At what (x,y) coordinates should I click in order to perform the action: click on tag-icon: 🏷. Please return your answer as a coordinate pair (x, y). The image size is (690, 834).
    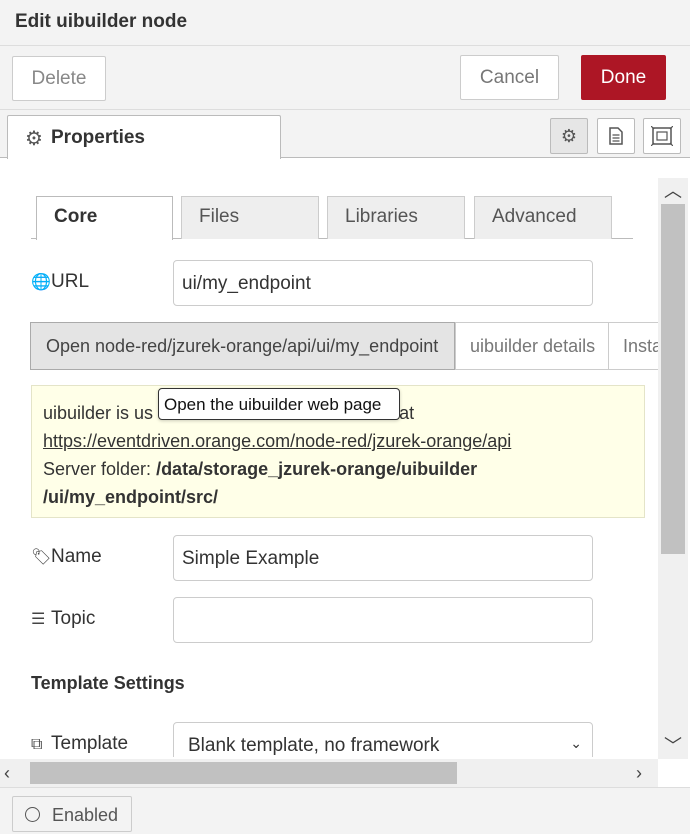
    Looking at the image, I should click on (41, 557).